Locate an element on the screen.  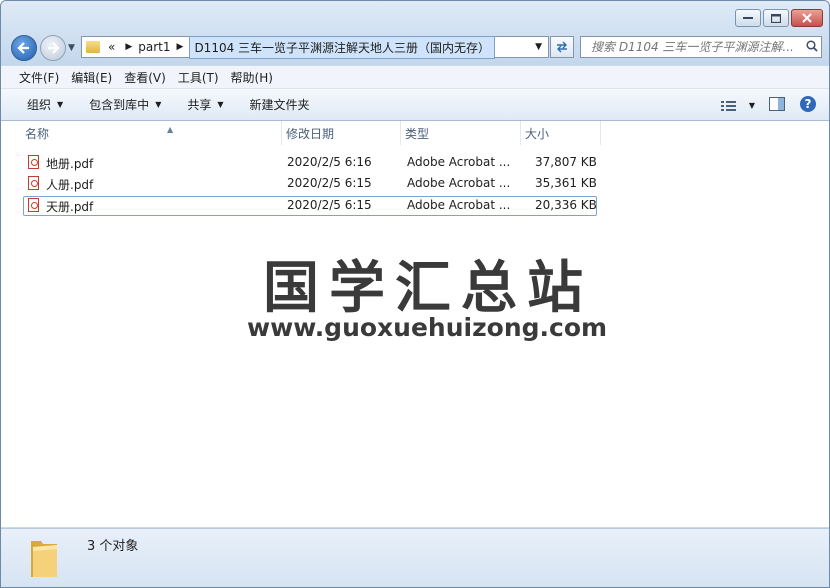
change-view-button: ▼ is located at coordinates (737, 106).